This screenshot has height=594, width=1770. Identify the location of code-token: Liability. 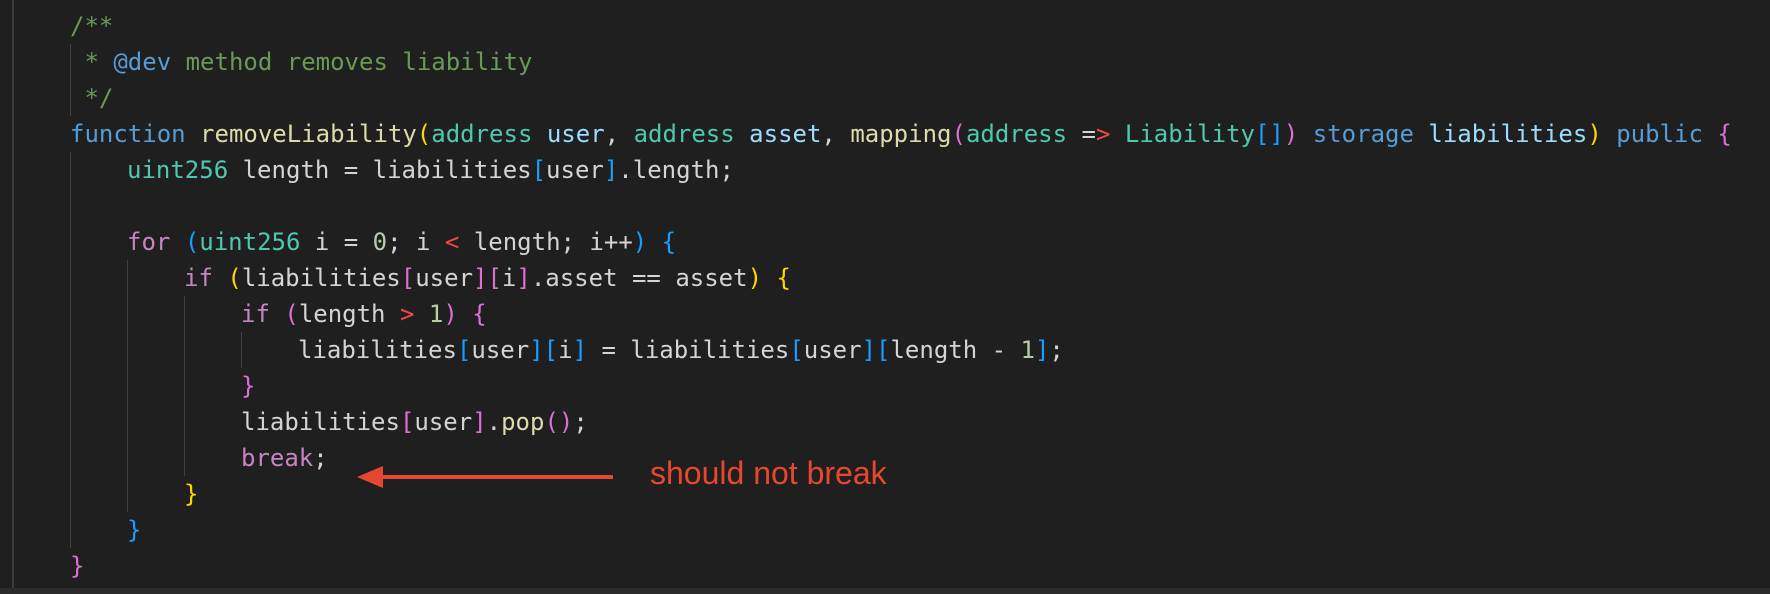
(1189, 134).